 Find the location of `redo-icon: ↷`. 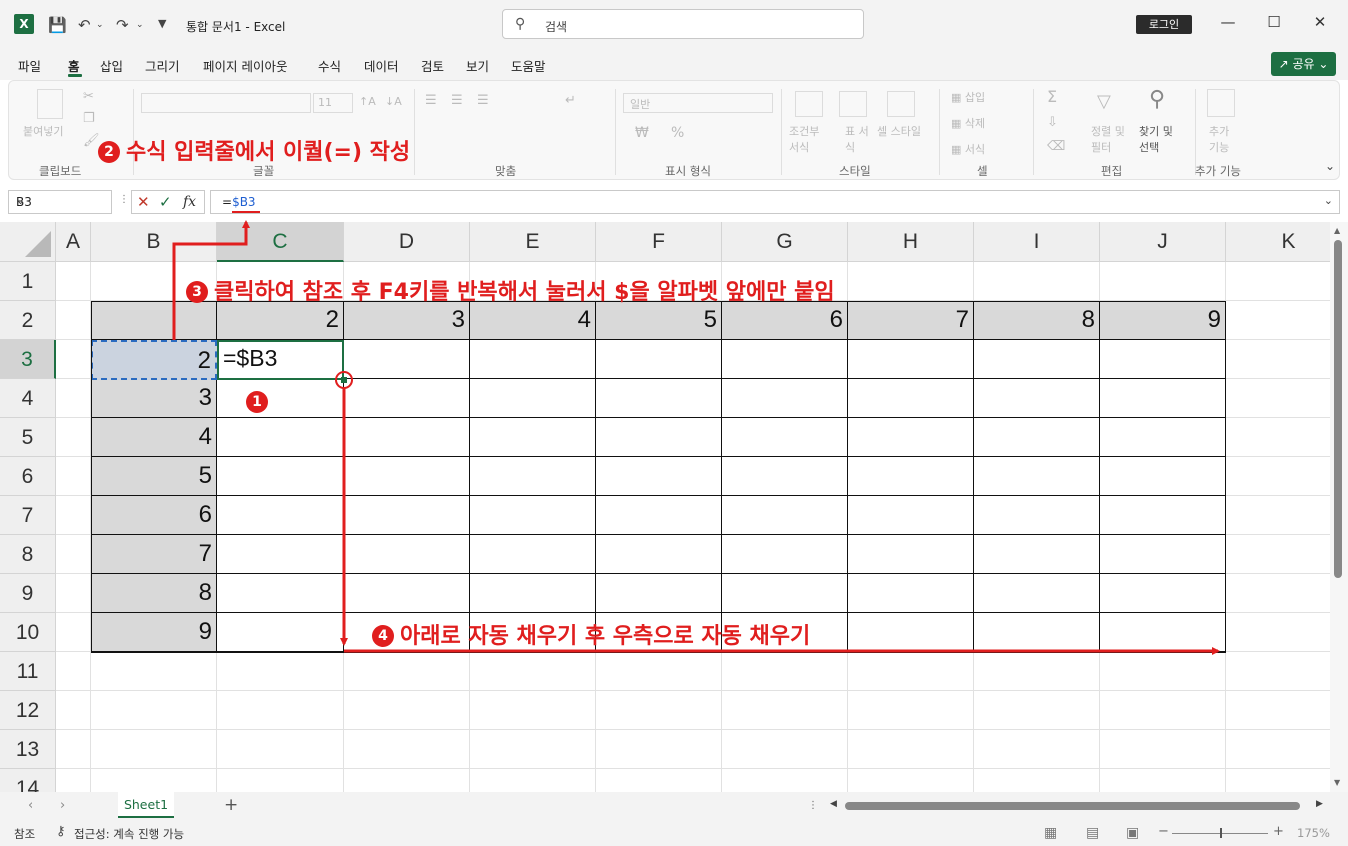

redo-icon: ↷ is located at coordinates (122, 25).